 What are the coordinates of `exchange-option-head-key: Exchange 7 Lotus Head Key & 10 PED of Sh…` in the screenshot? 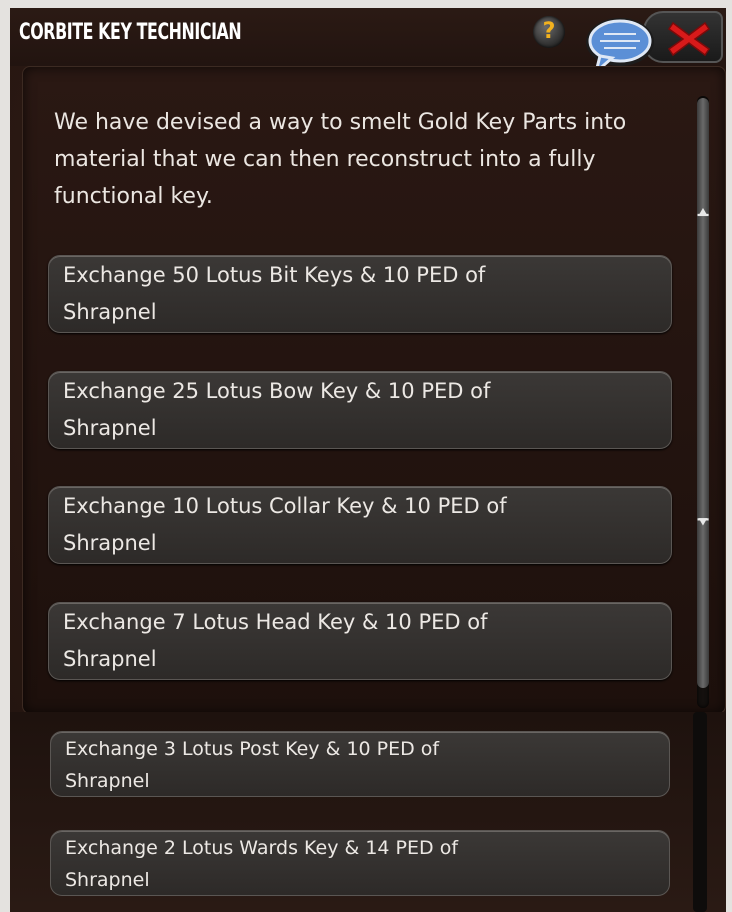 It's located at (360, 641).